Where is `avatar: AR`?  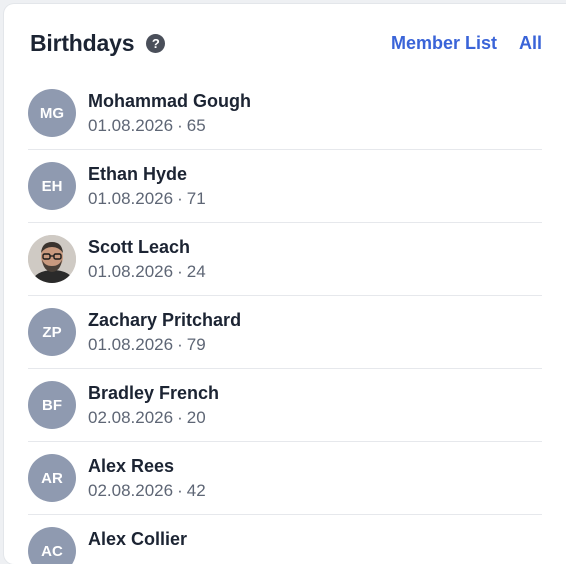
avatar: AR is located at coordinates (52, 478).